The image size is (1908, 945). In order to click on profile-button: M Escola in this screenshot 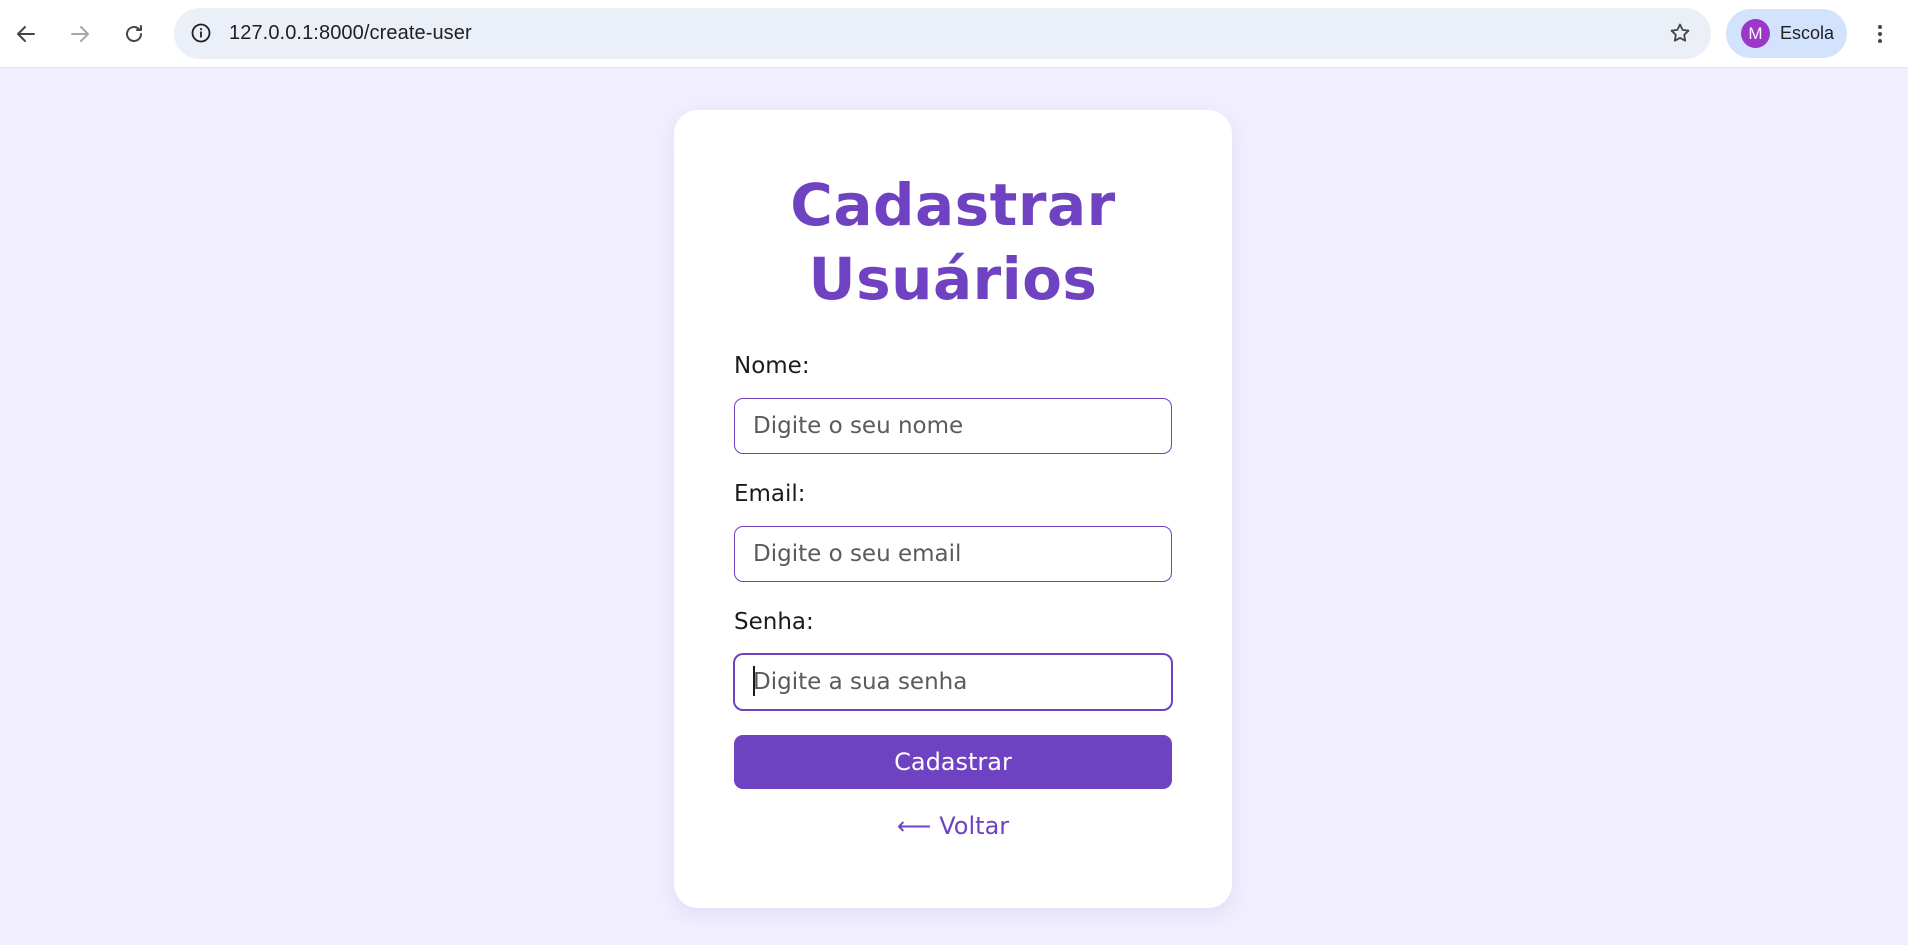, I will do `click(1786, 33)`.